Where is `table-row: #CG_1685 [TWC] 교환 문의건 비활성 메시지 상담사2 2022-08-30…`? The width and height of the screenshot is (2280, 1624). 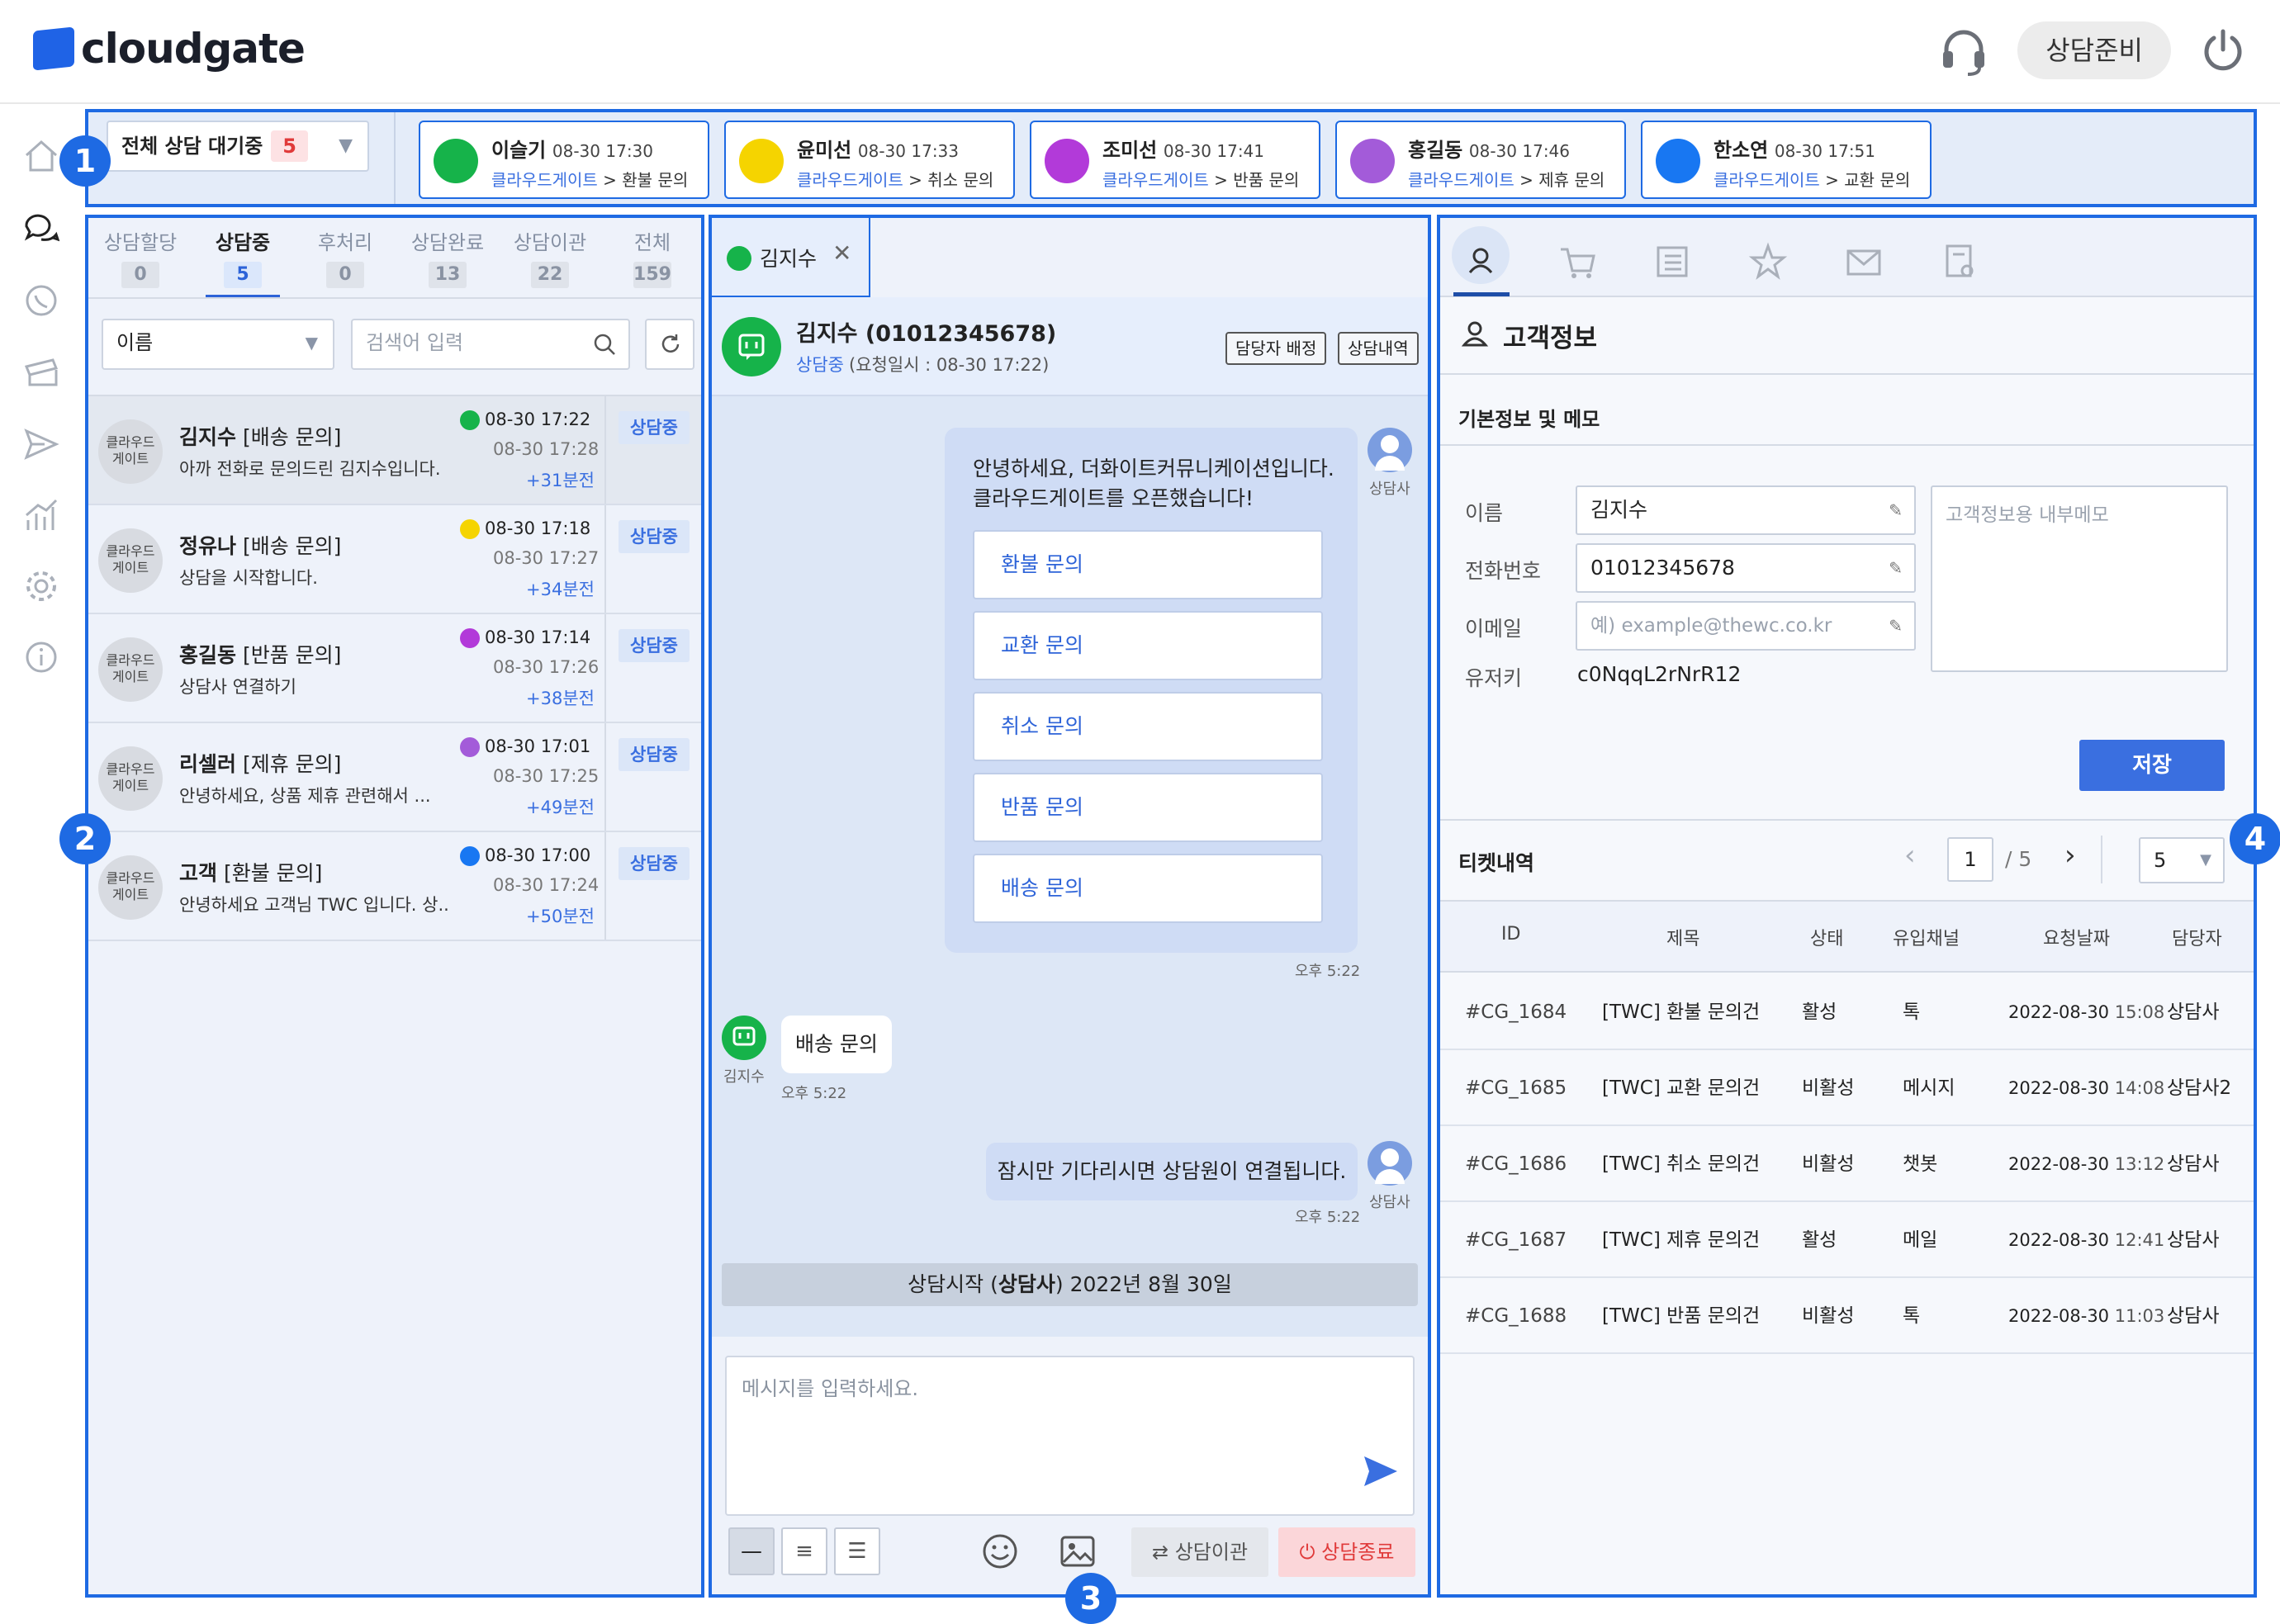 table-row: #CG_1685 [TWC] 교환 문의건 비활성 메시지 상담사2 2022-08-30… is located at coordinates (1847, 1088).